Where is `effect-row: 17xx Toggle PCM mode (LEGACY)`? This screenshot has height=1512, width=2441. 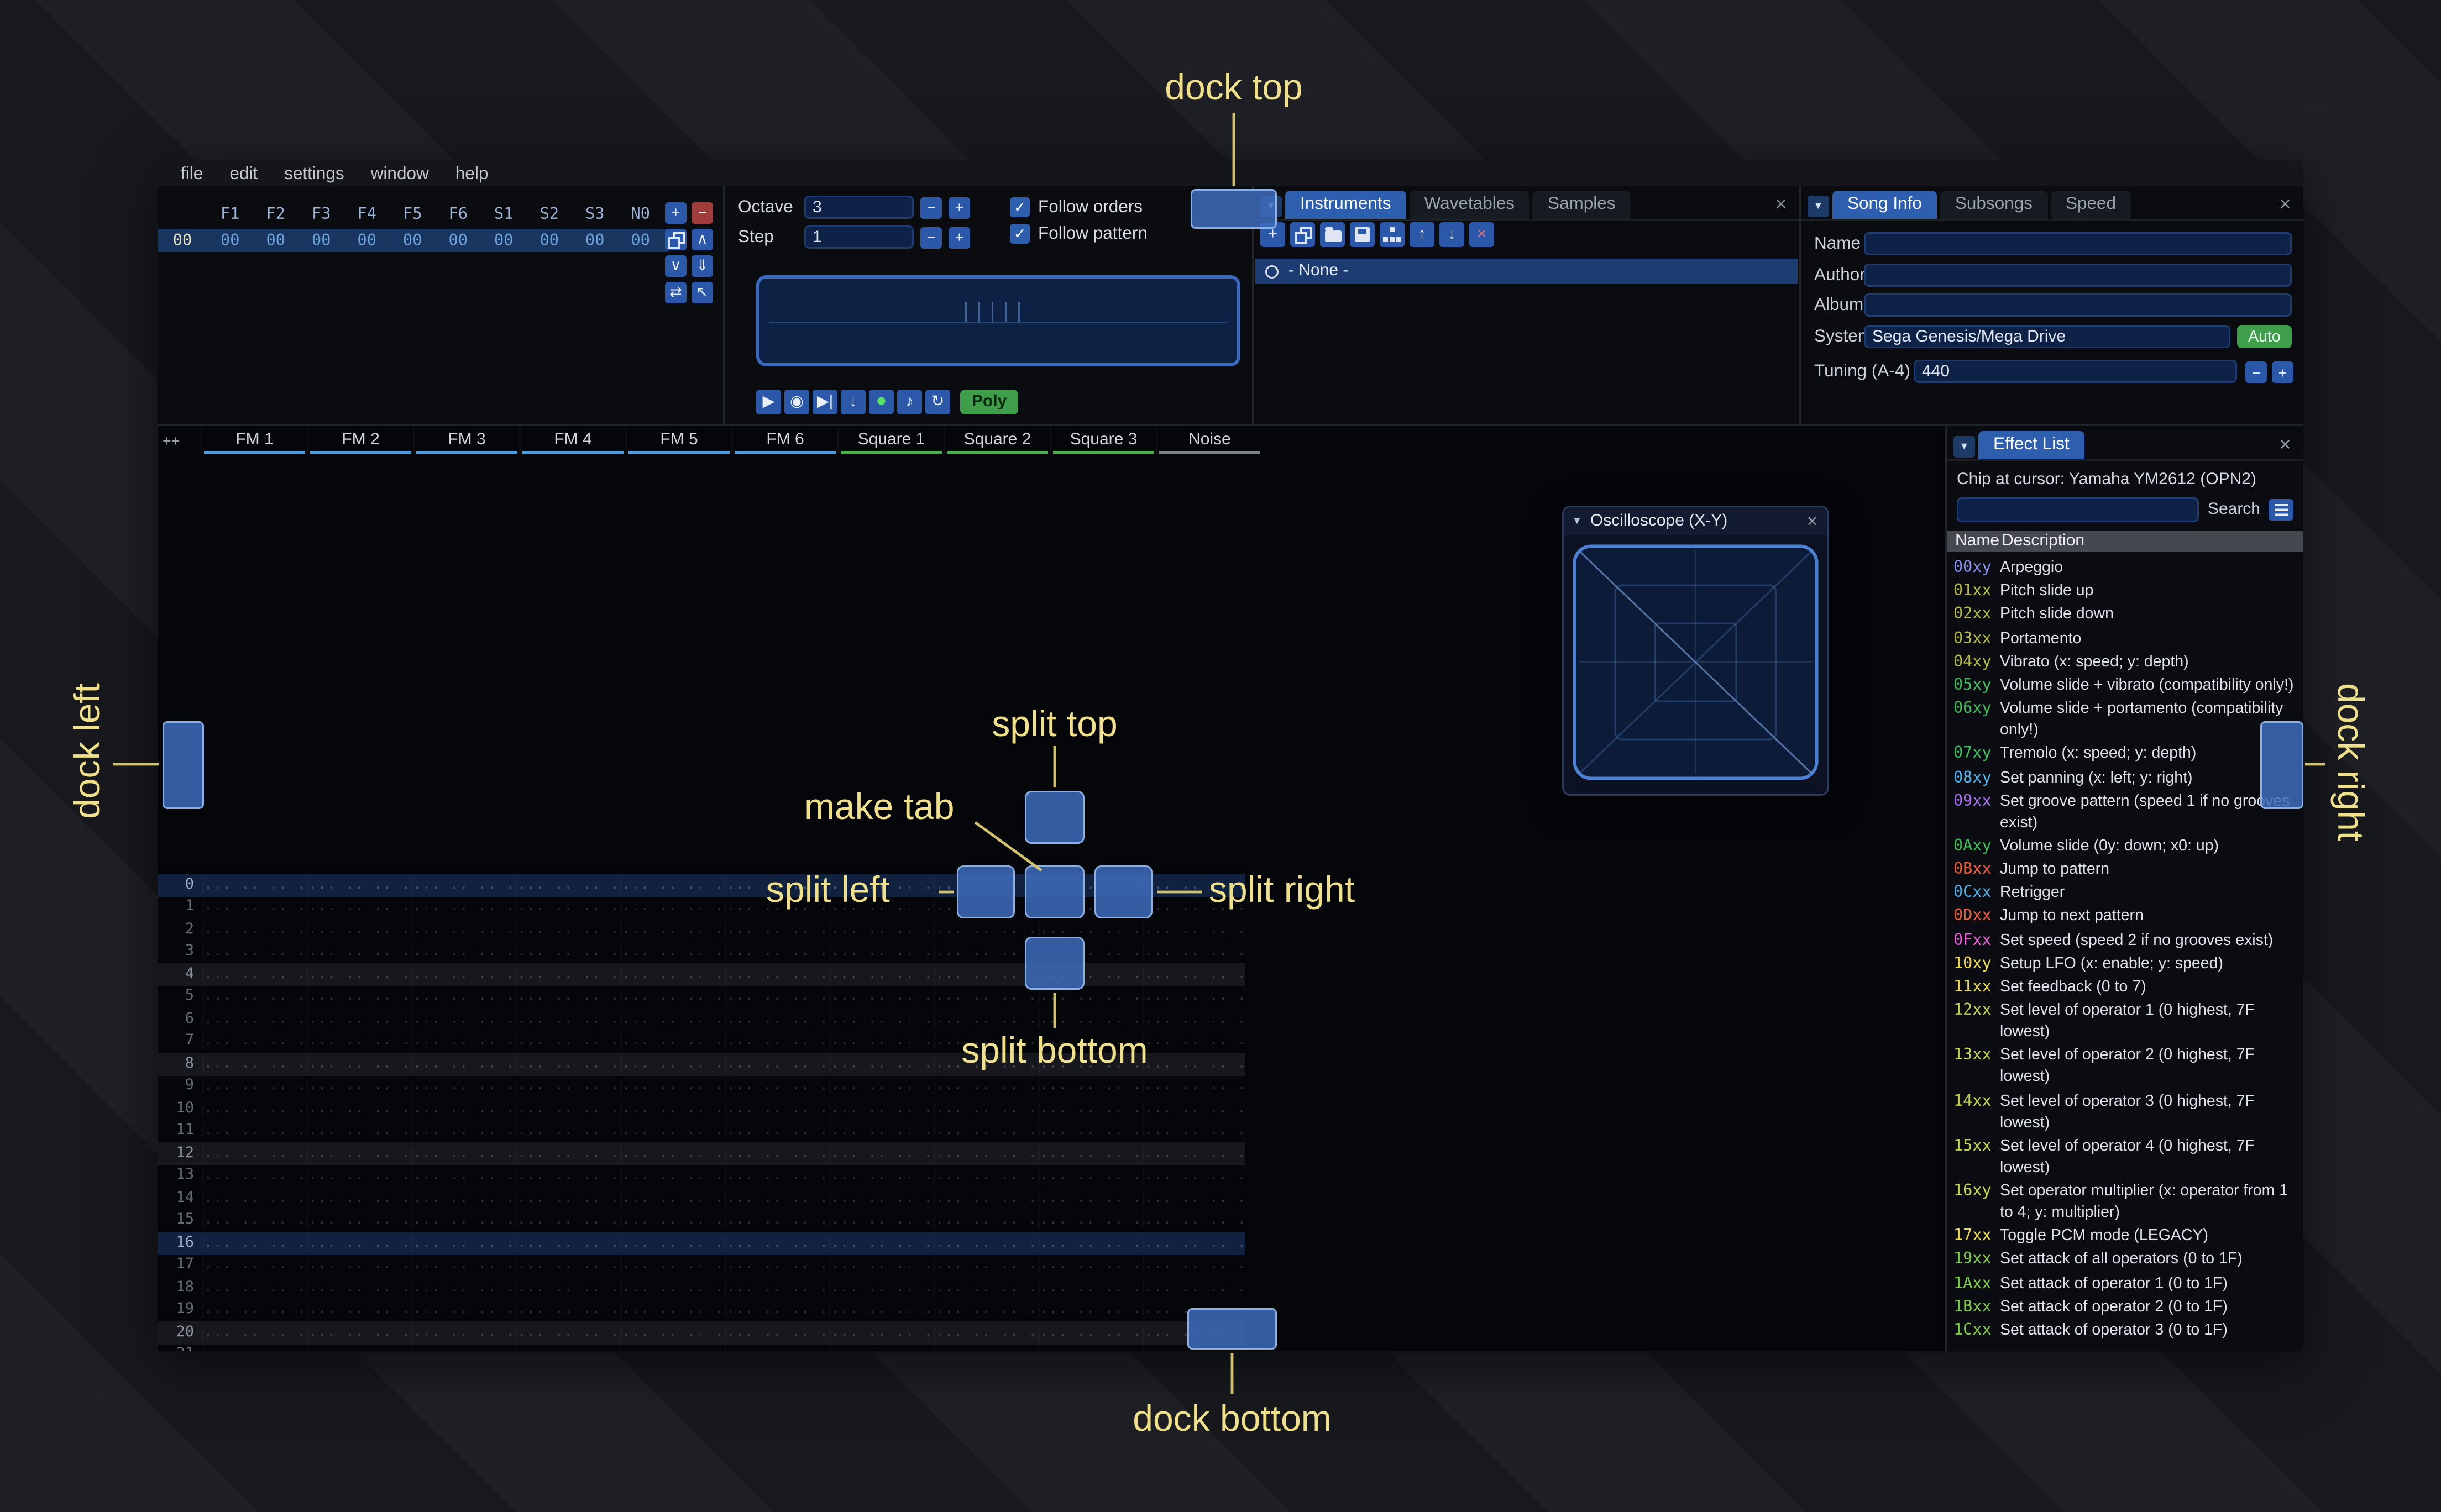
effect-row: 17xx Toggle PCM mode (LEGACY) is located at coordinates (2125, 1237).